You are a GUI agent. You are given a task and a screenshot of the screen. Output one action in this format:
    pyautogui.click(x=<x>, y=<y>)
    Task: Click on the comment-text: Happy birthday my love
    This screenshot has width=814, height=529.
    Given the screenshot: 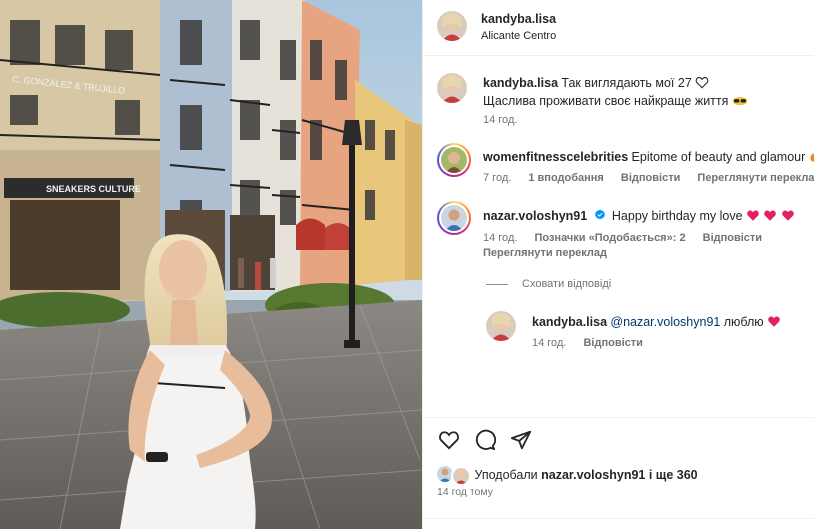 What is the action you would take?
    pyautogui.click(x=677, y=216)
    